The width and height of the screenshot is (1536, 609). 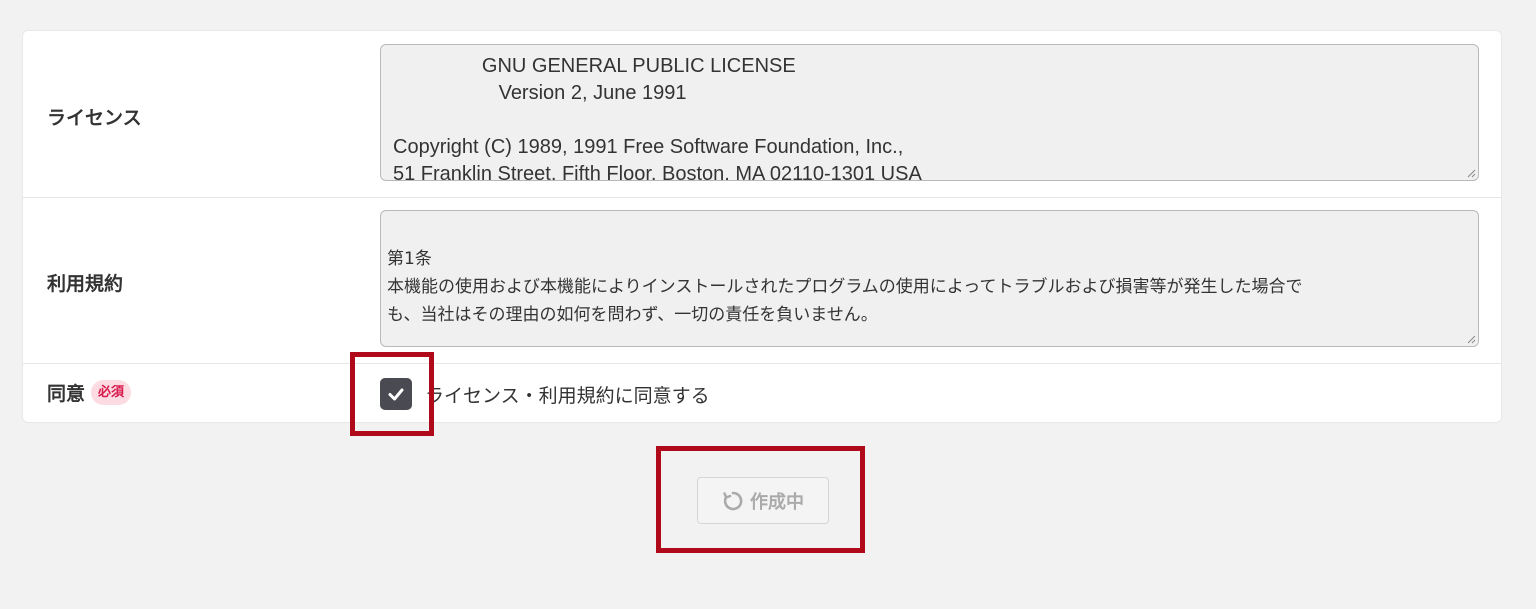 I want to click on consent-checkbox, so click(x=396, y=394).